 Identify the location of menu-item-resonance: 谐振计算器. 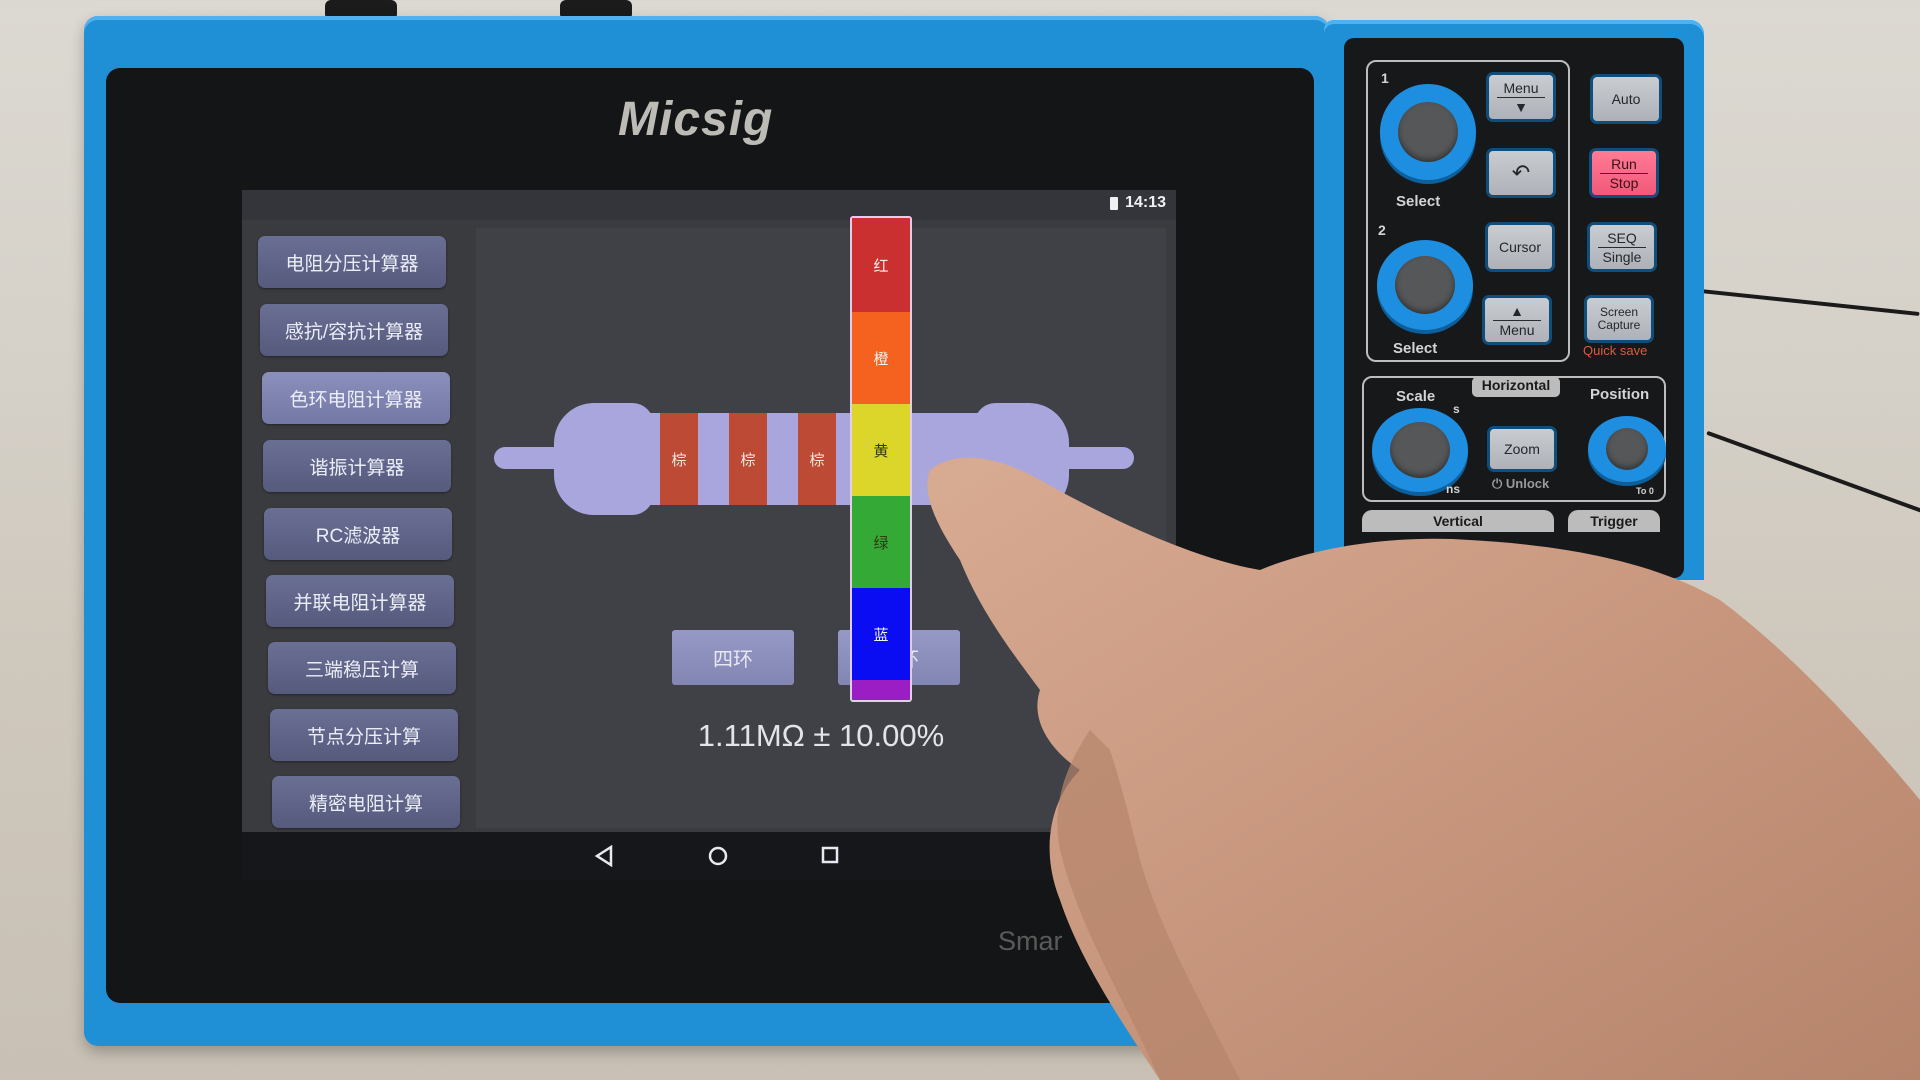
(357, 466).